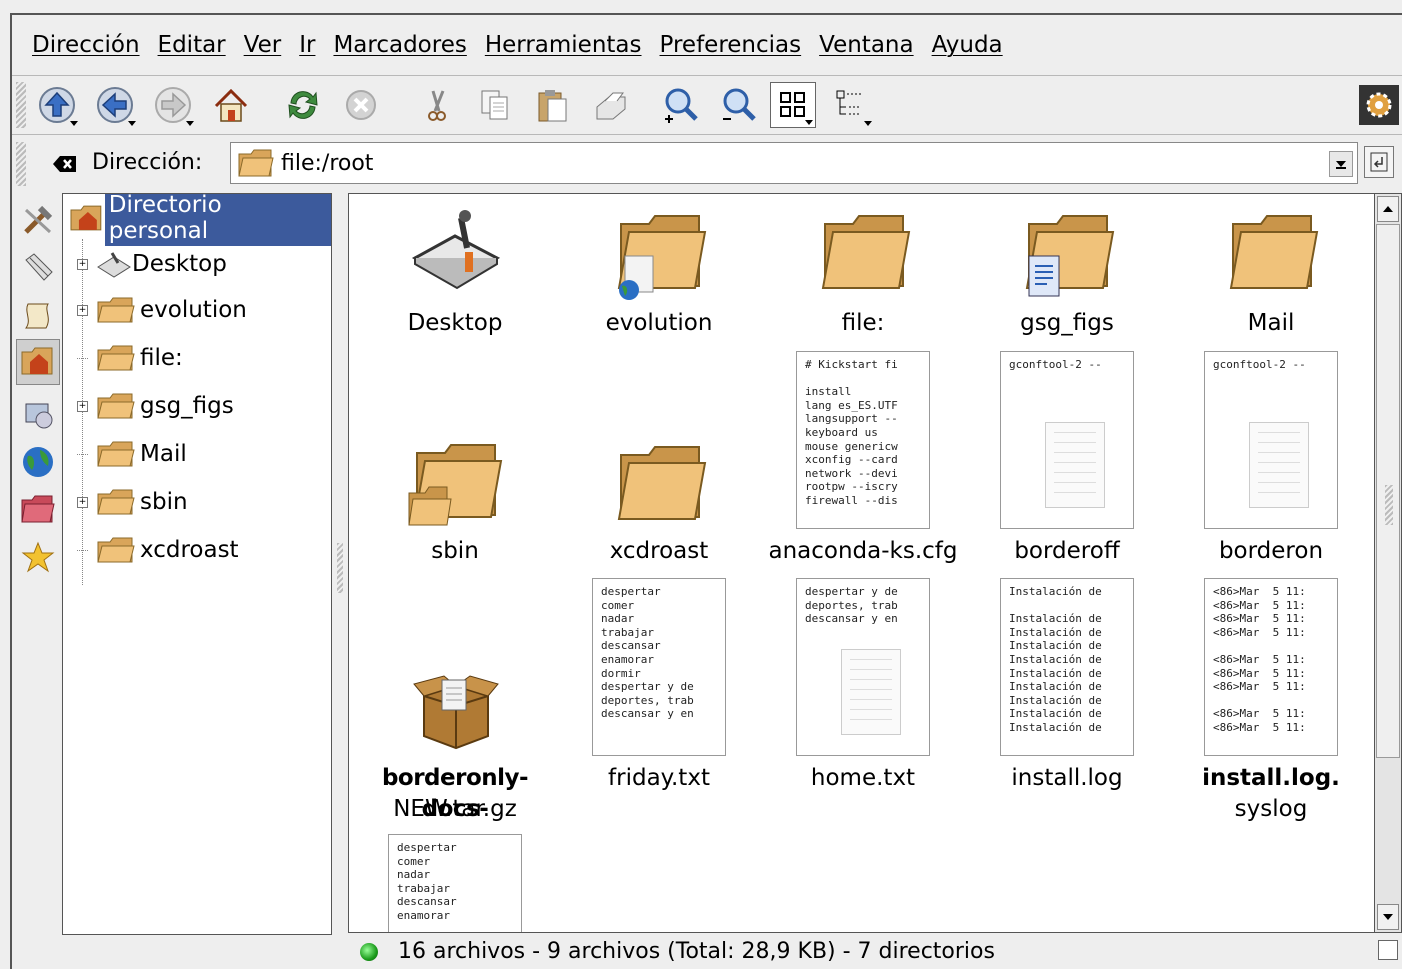 The height and width of the screenshot is (969, 1402). What do you see at coordinates (303, 105) in the screenshot?
I see `reload-button` at bounding box center [303, 105].